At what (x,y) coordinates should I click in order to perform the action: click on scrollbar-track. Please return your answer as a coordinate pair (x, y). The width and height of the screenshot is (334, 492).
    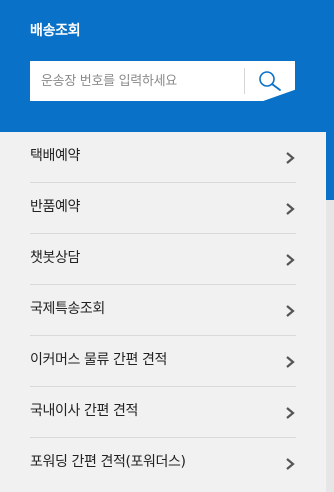
    Looking at the image, I should click on (330, 346).